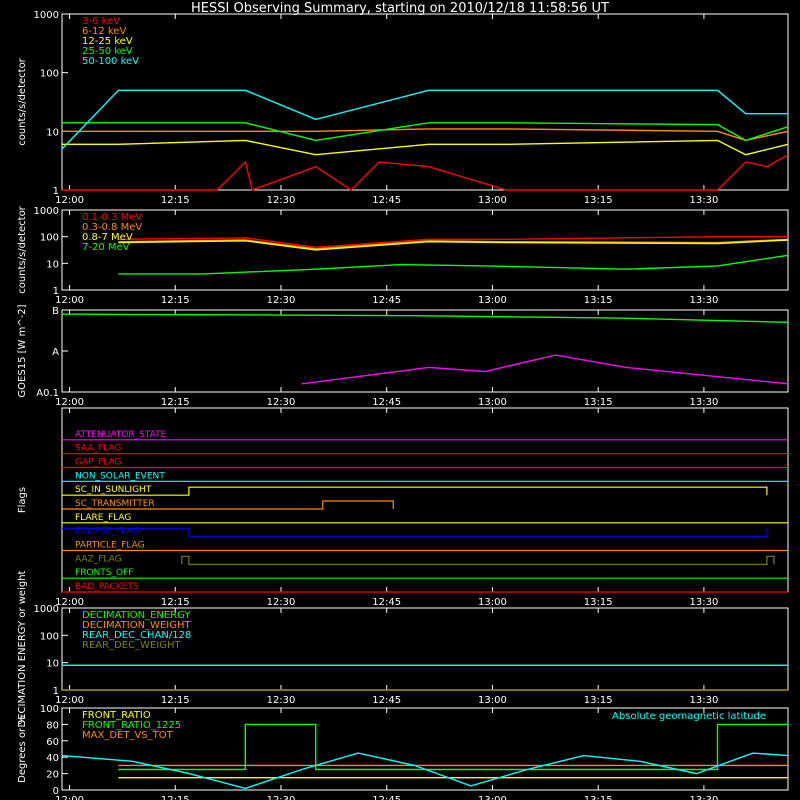 This screenshot has width=800, height=800. What do you see at coordinates (120, 476) in the screenshot?
I see `flag-label: NON_SOLAR_EVENT` at bounding box center [120, 476].